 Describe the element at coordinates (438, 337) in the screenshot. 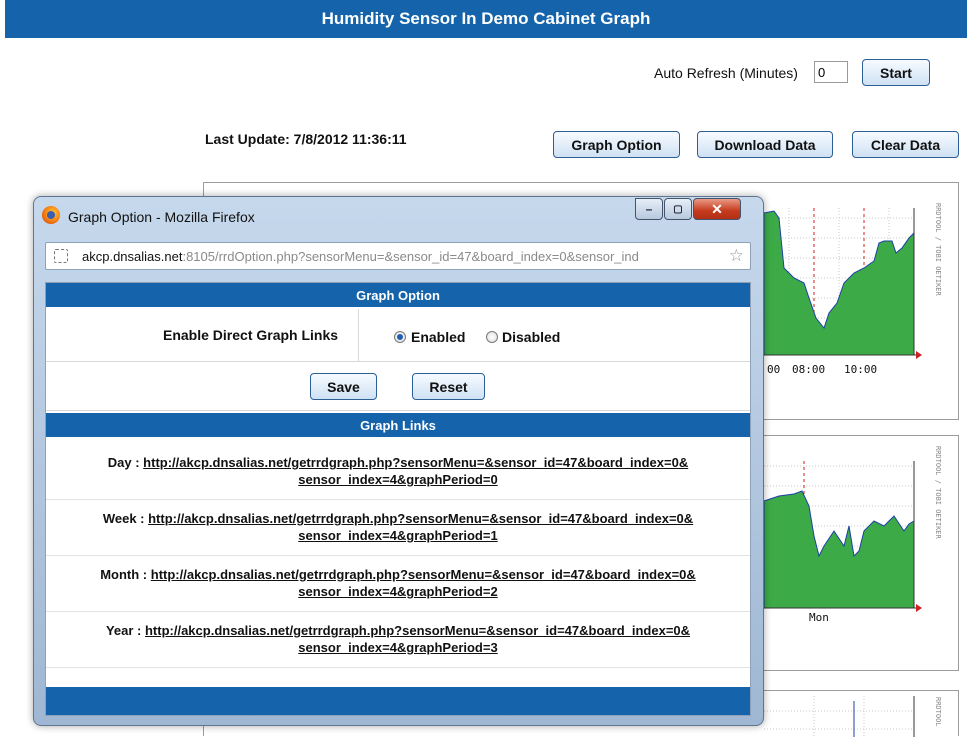

I see `enabled-label: Enabled` at that location.